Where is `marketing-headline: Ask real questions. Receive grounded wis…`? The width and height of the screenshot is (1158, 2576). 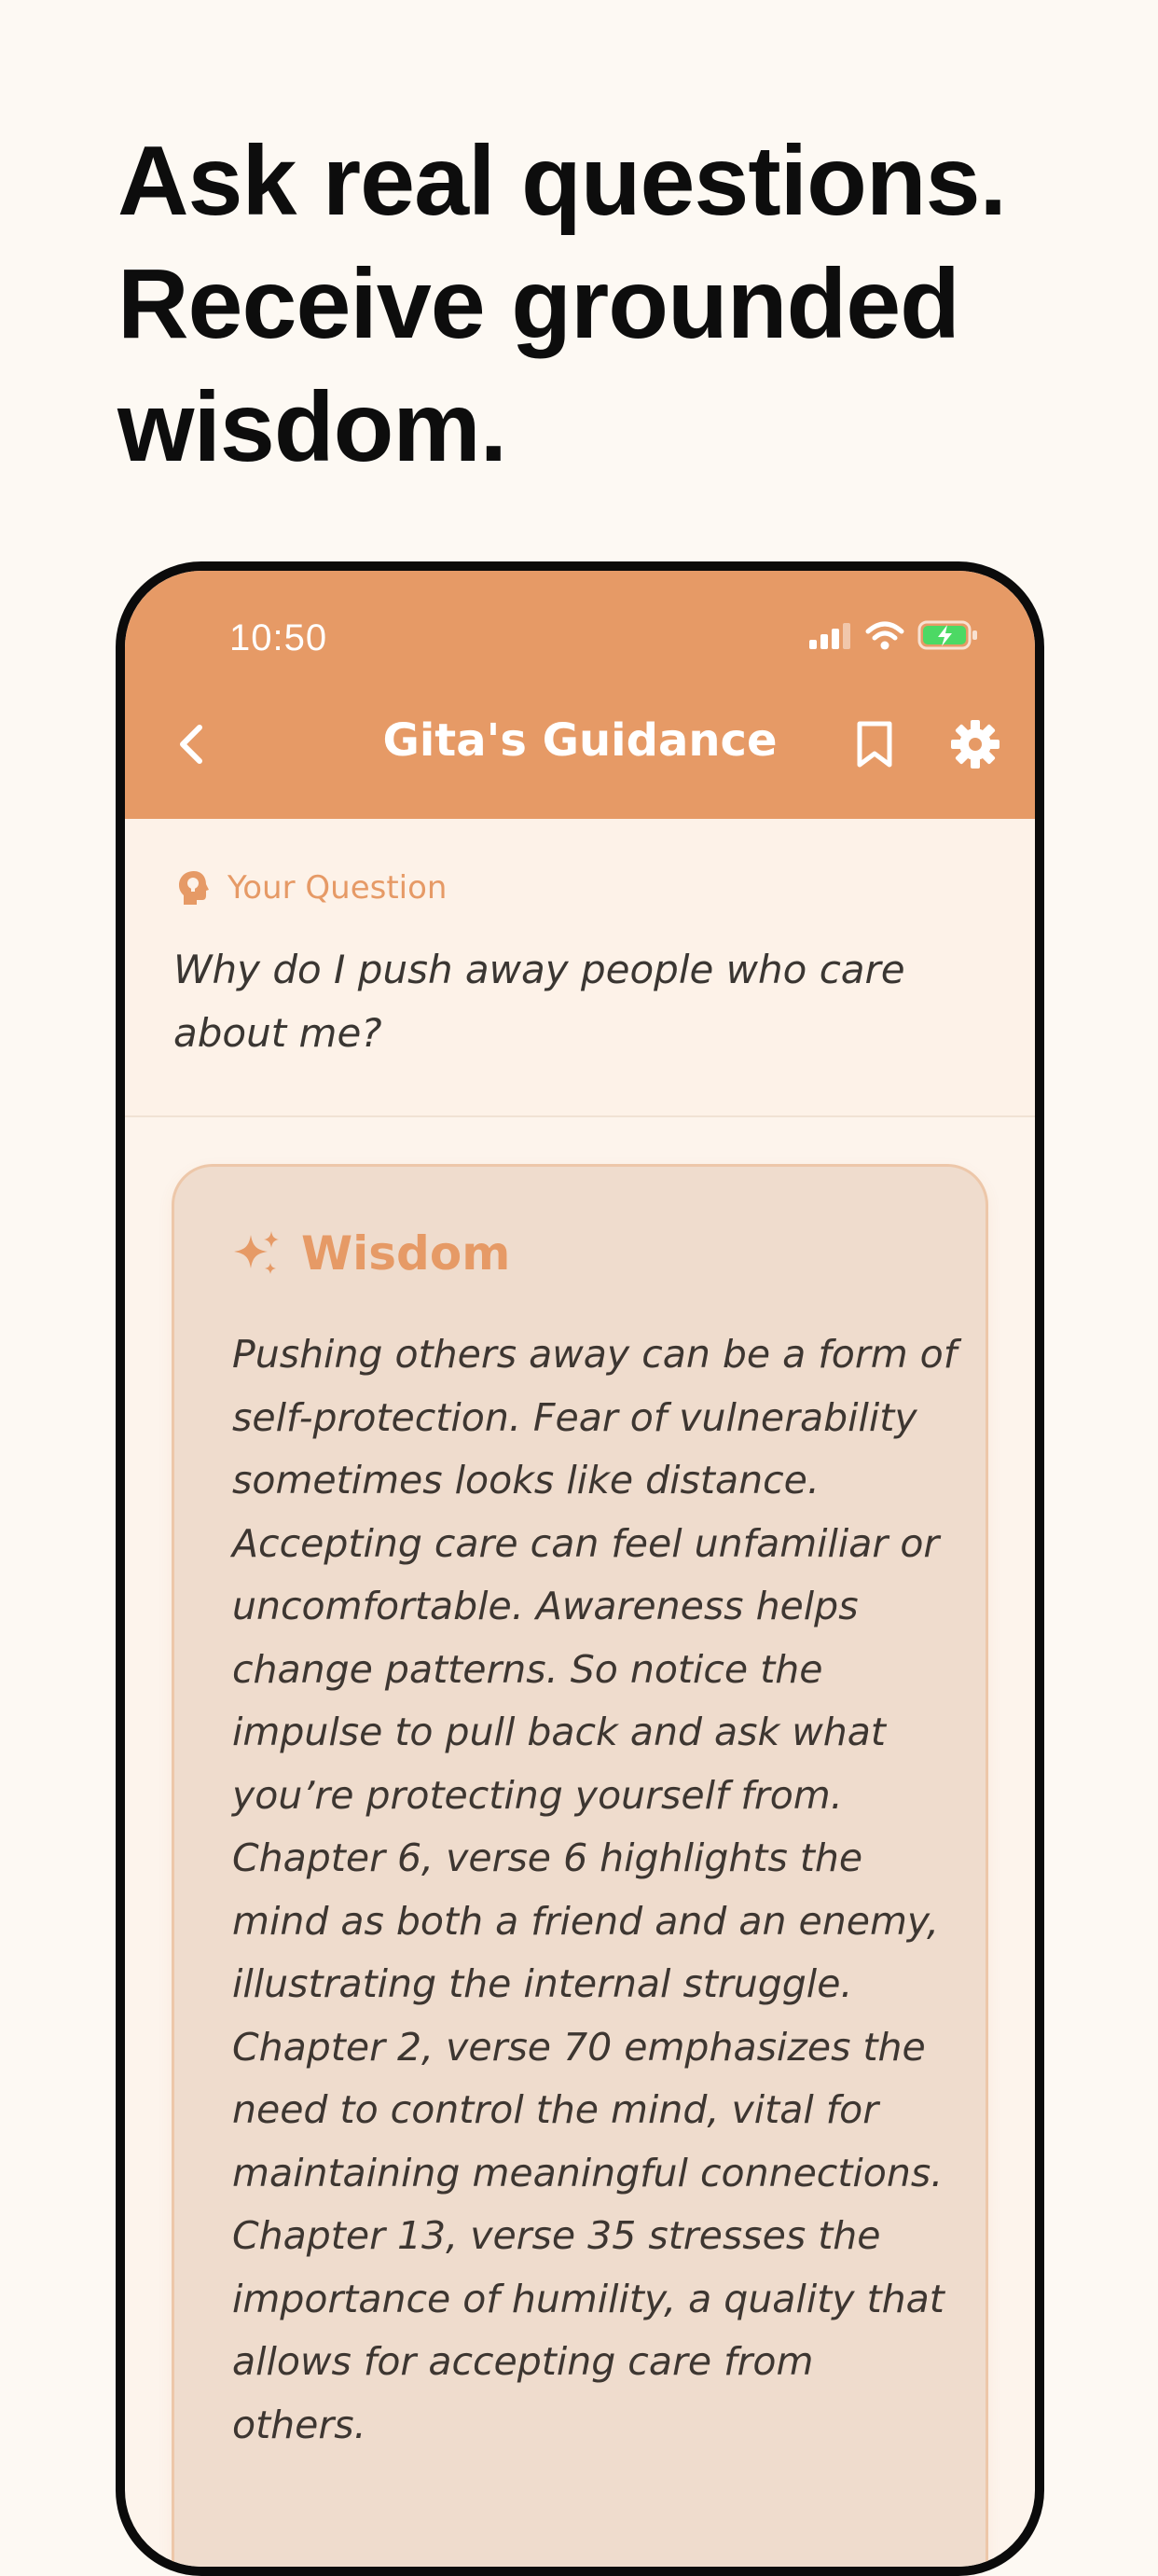
marketing-headline: Ask real questions. Receive grounded wis… is located at coordinates (611, 304).